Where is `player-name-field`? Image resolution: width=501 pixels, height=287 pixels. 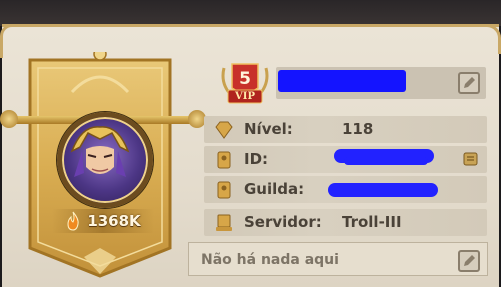
player-name-field is located at coordinates (381, 83).